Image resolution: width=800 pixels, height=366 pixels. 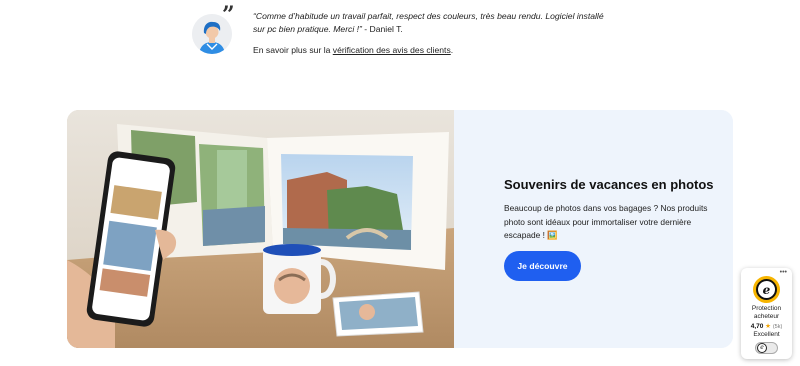 I want to click on rating-grade: Excellent, so click(x=766, y=334).